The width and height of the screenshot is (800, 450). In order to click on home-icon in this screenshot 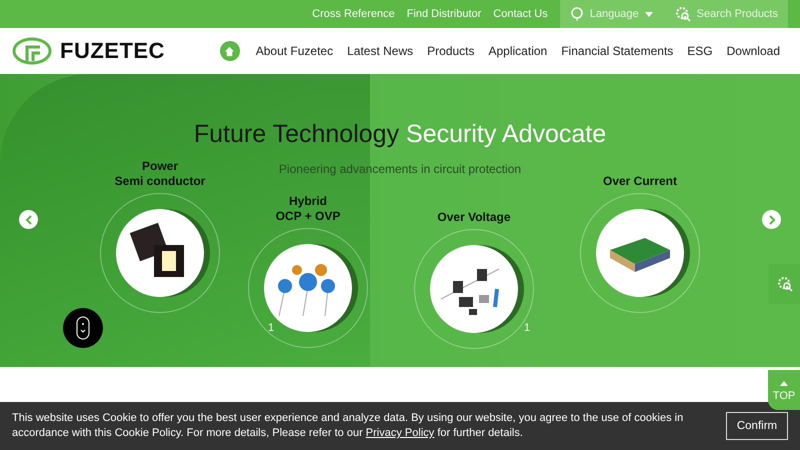, I will do `click(230, 51)`.